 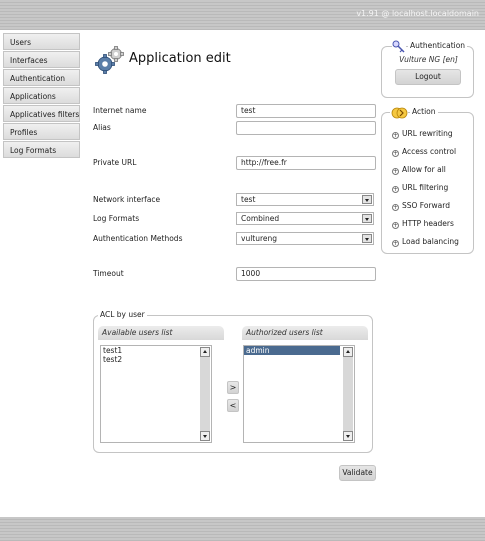 What do you see at coordinates (138, 238) in the screenshot?
I see `auth-methods-label: Authentication Methods` at bounding box center [138, 238].